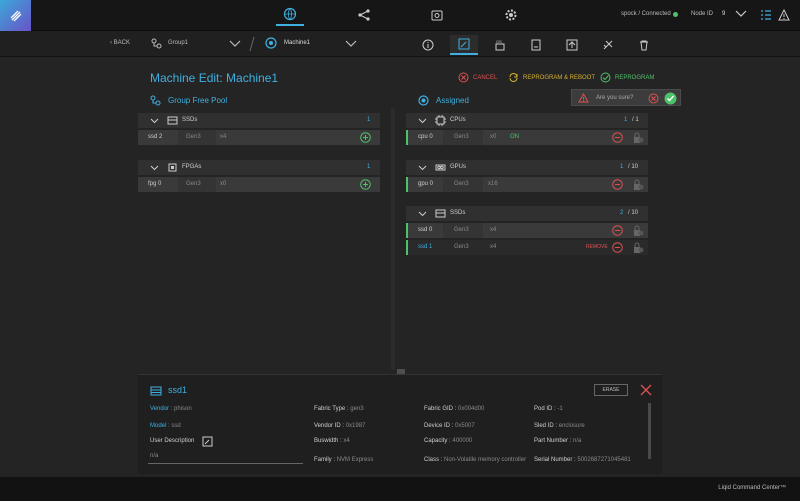 The image size is (800, 501). Describe the element at coordinates (259, 120) in the screenshot. I see `left-ssds-header: SSDs 1` at that location.